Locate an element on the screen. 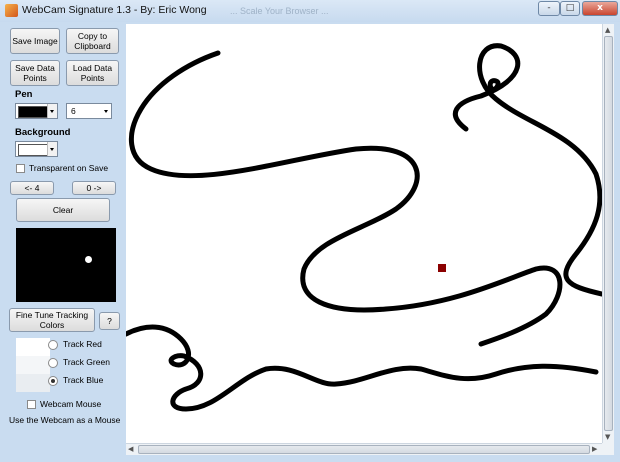  scroll-right-icon: ▶ is located at coordinates (594, 449).